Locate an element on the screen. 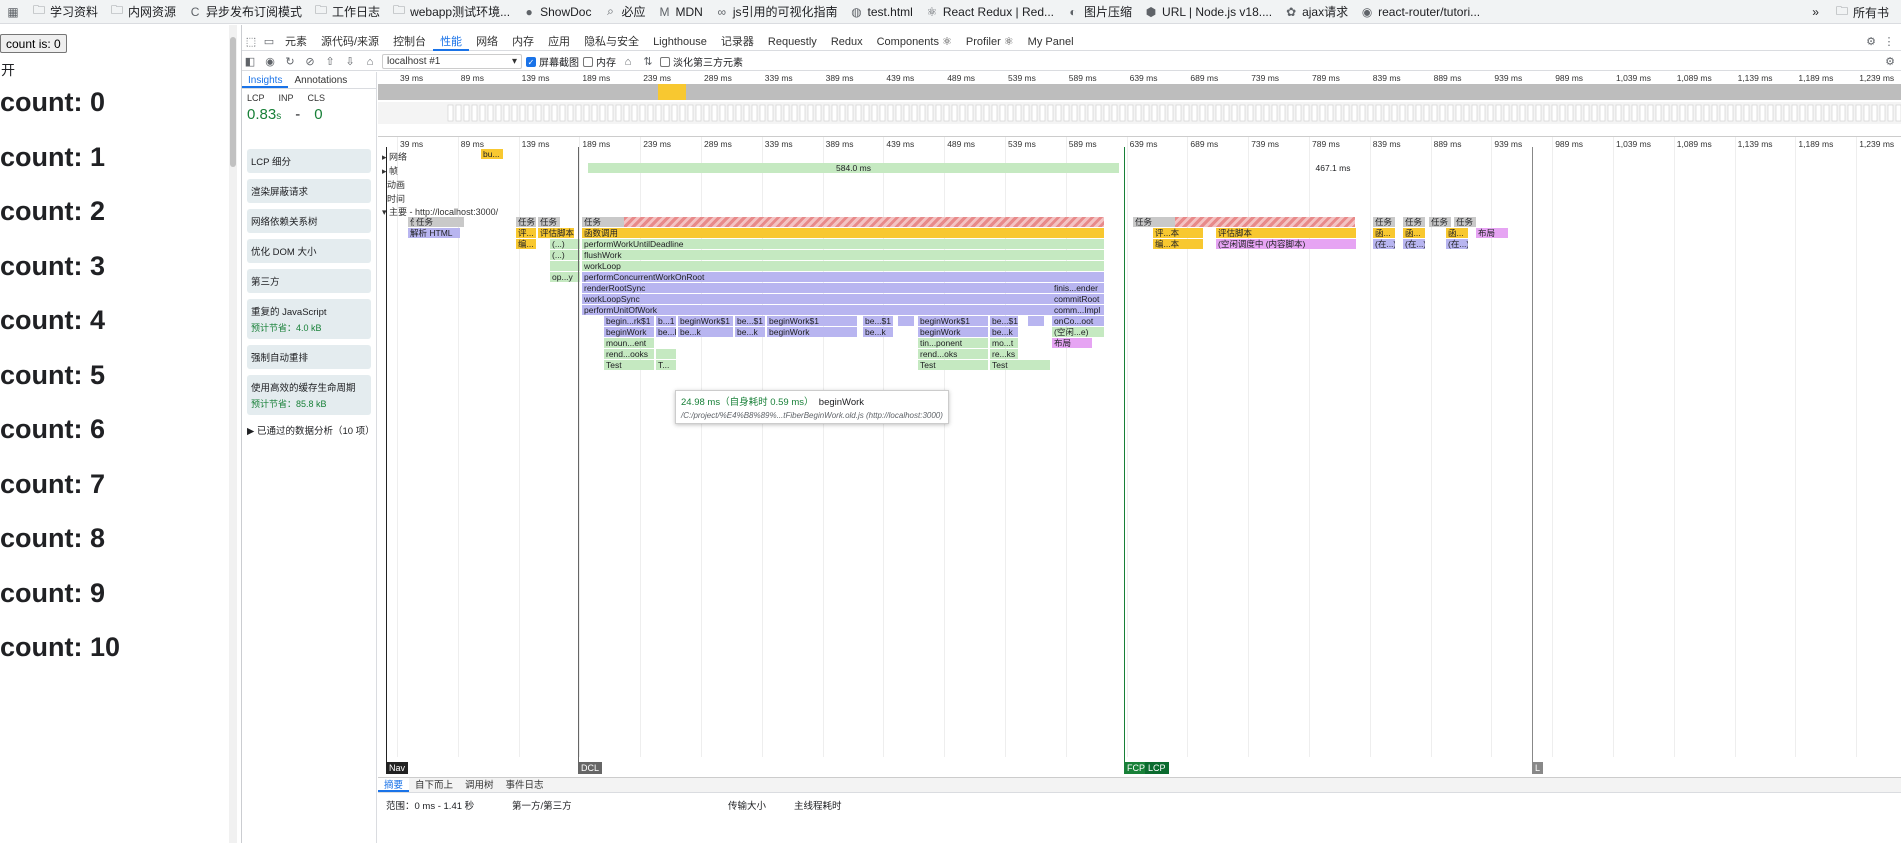  devtools-tab: 网络 is located at coordinates (487, 42).